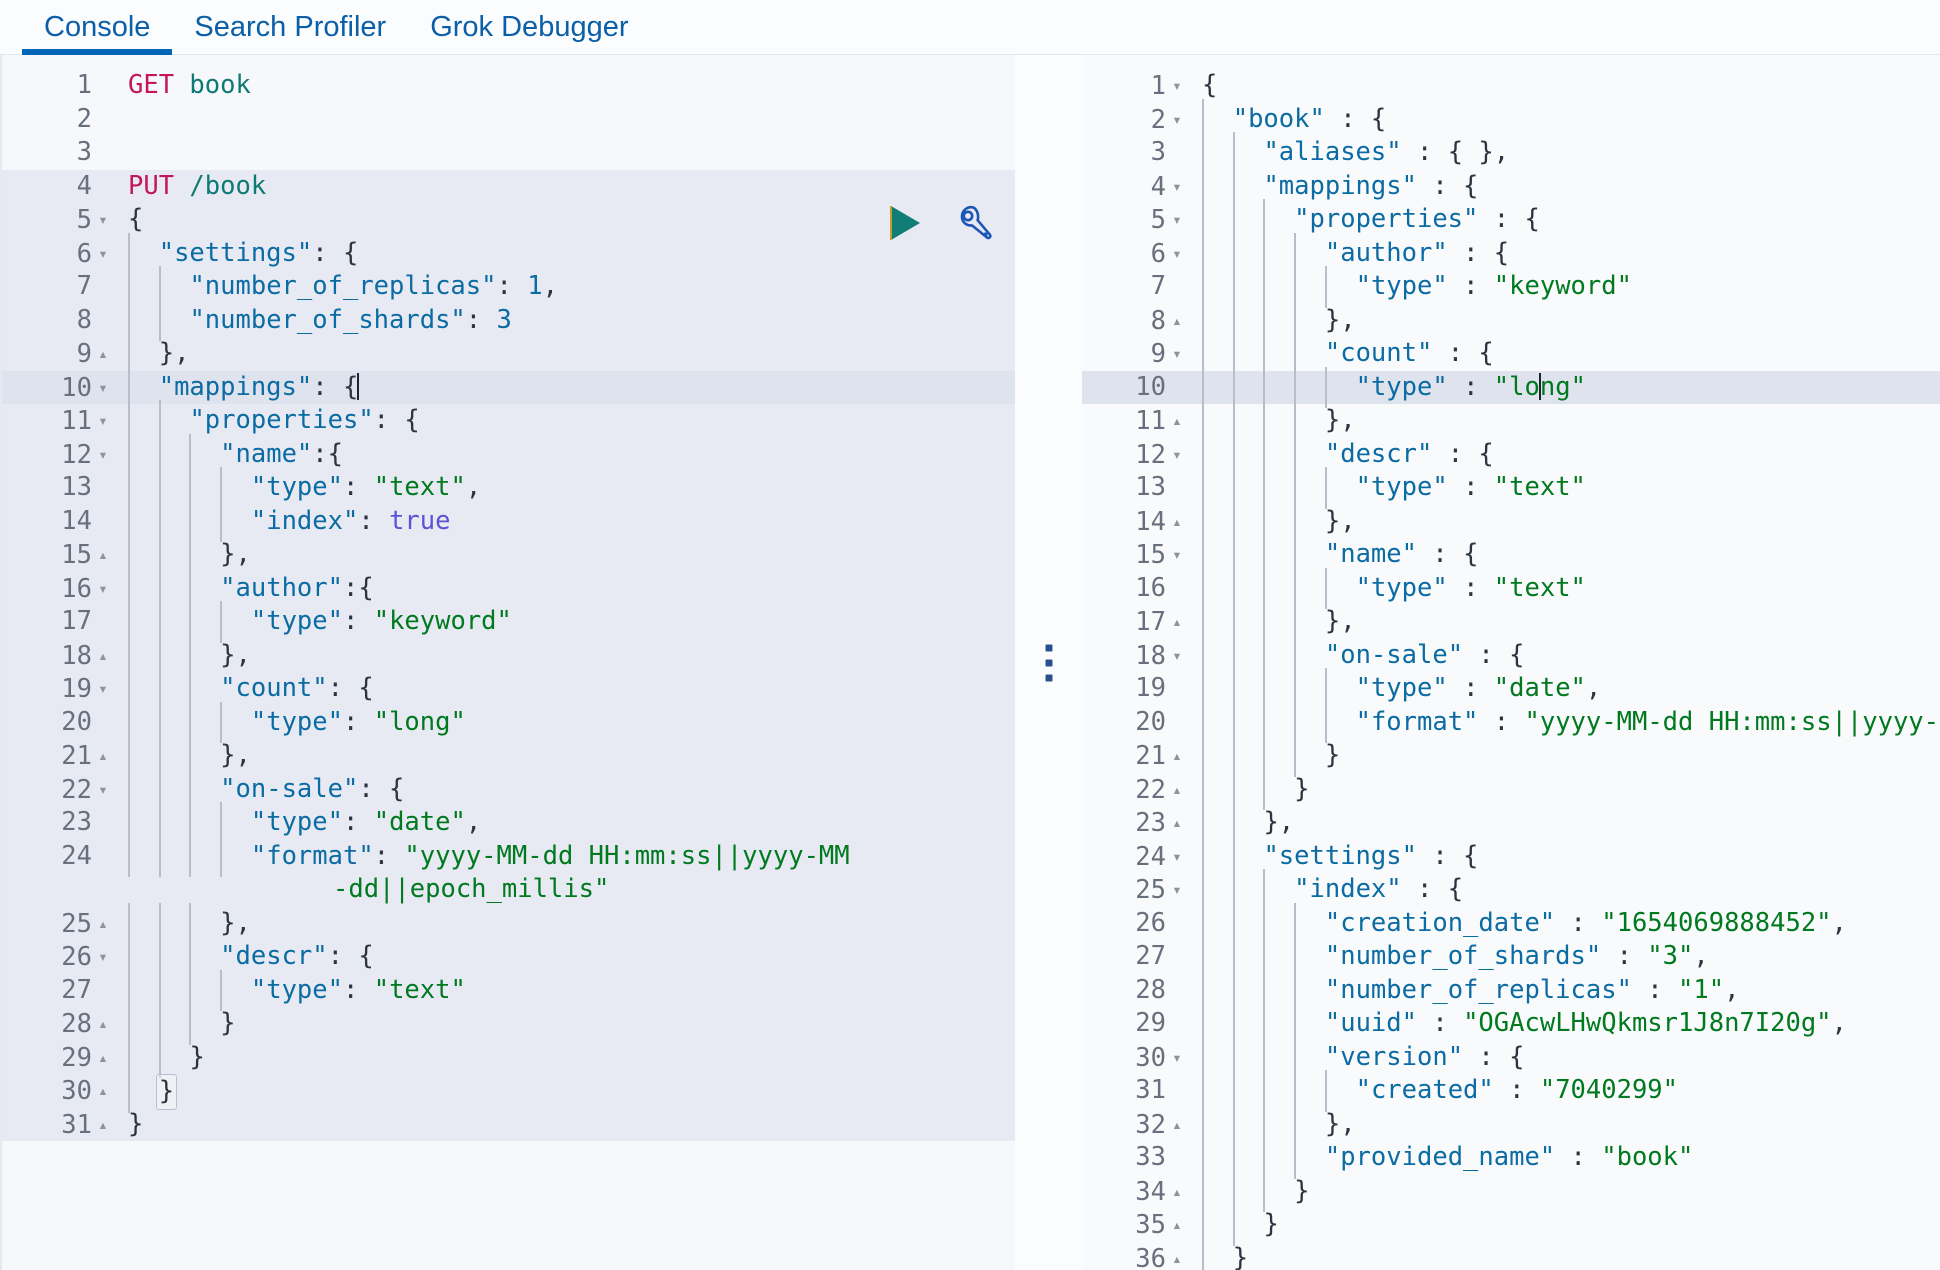  Describe the element at coordinates (1511, 86) in the screenshot. I see `editor-line: 1 ▾ {` at that location.